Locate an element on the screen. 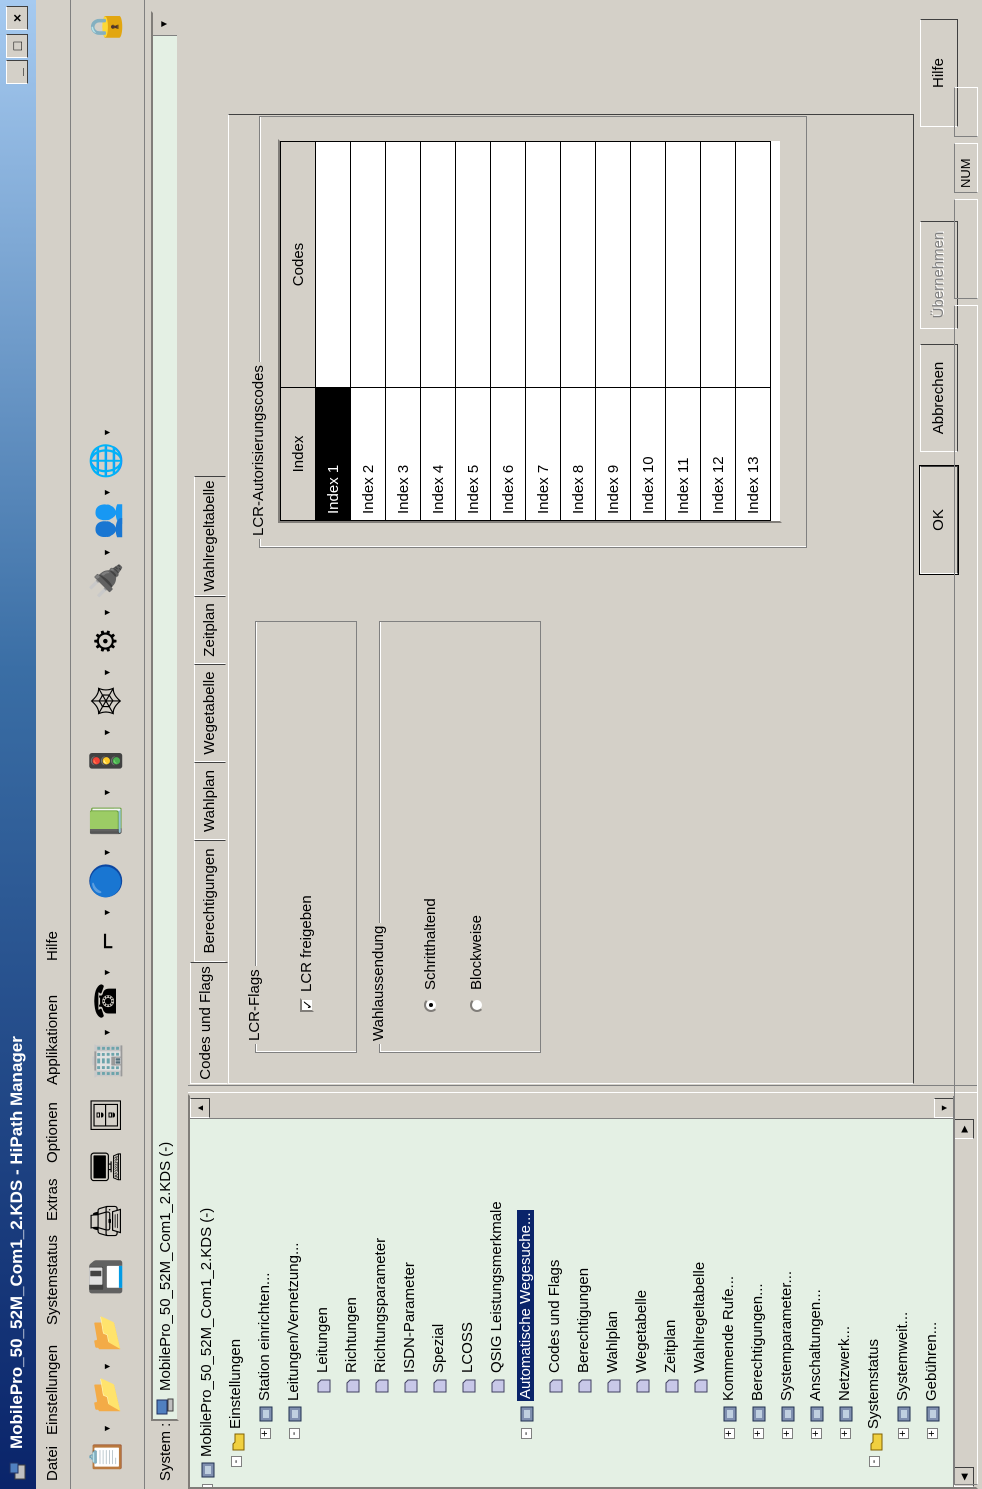  index-cell: Index 11 is located at coordinates (683, 454).